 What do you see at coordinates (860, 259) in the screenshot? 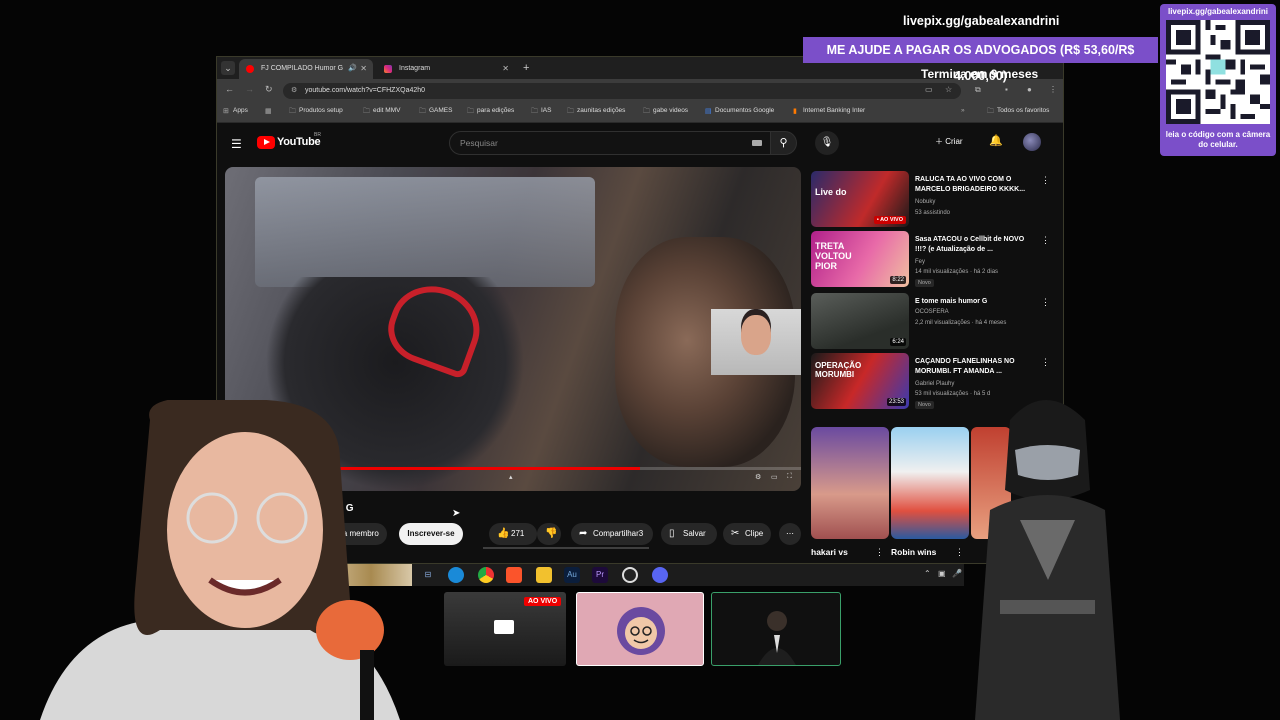
I see `recommendation-thumbnail: TRETA VOLTOU PIOR 8:22` at bounding box center [860, 259].